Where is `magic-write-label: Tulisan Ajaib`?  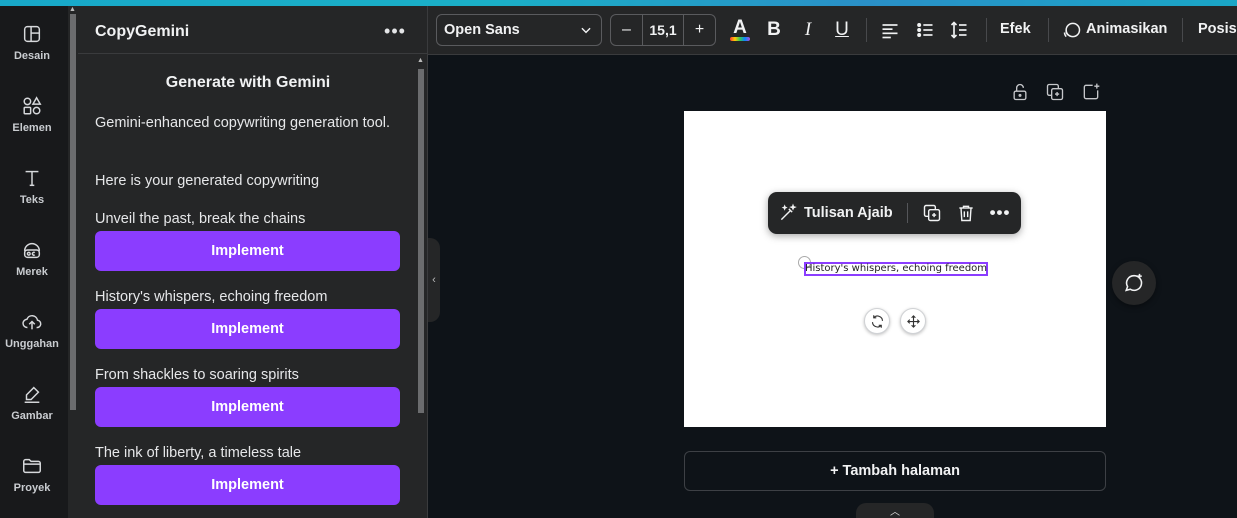 magic-write-label: Tulisan Ajaib is located at coordinates (848, 213).